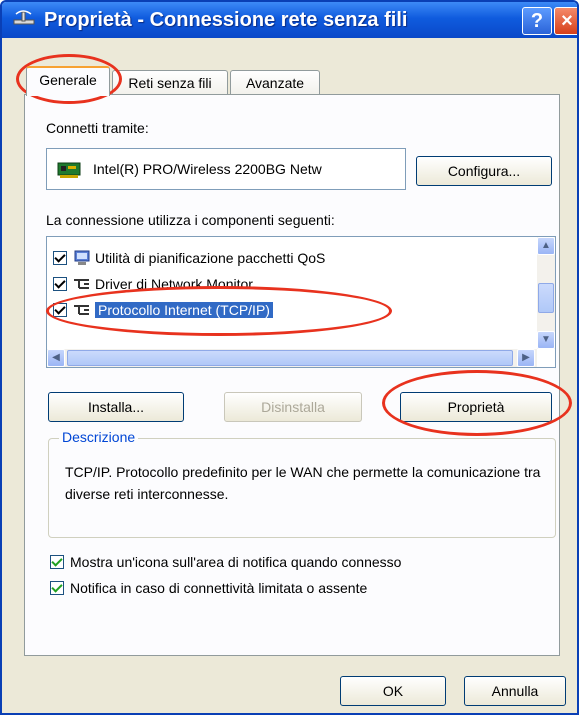 Image resolution: width=579 pixels, height=715 pixels. I want to click on cancel-button-label: Annulla, so click(515, 691).